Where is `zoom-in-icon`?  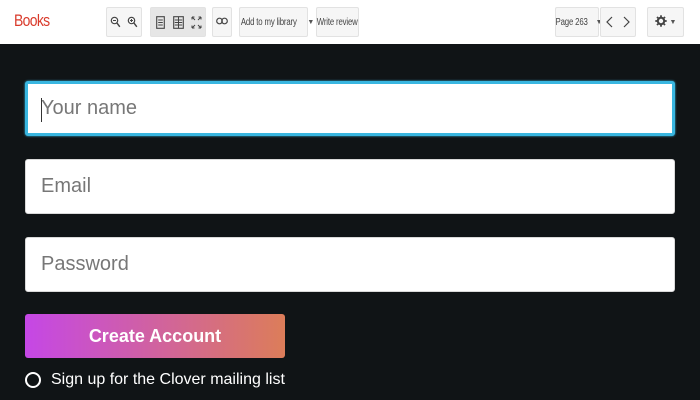 zoom-in-icon is located at coordinates (133, 22).